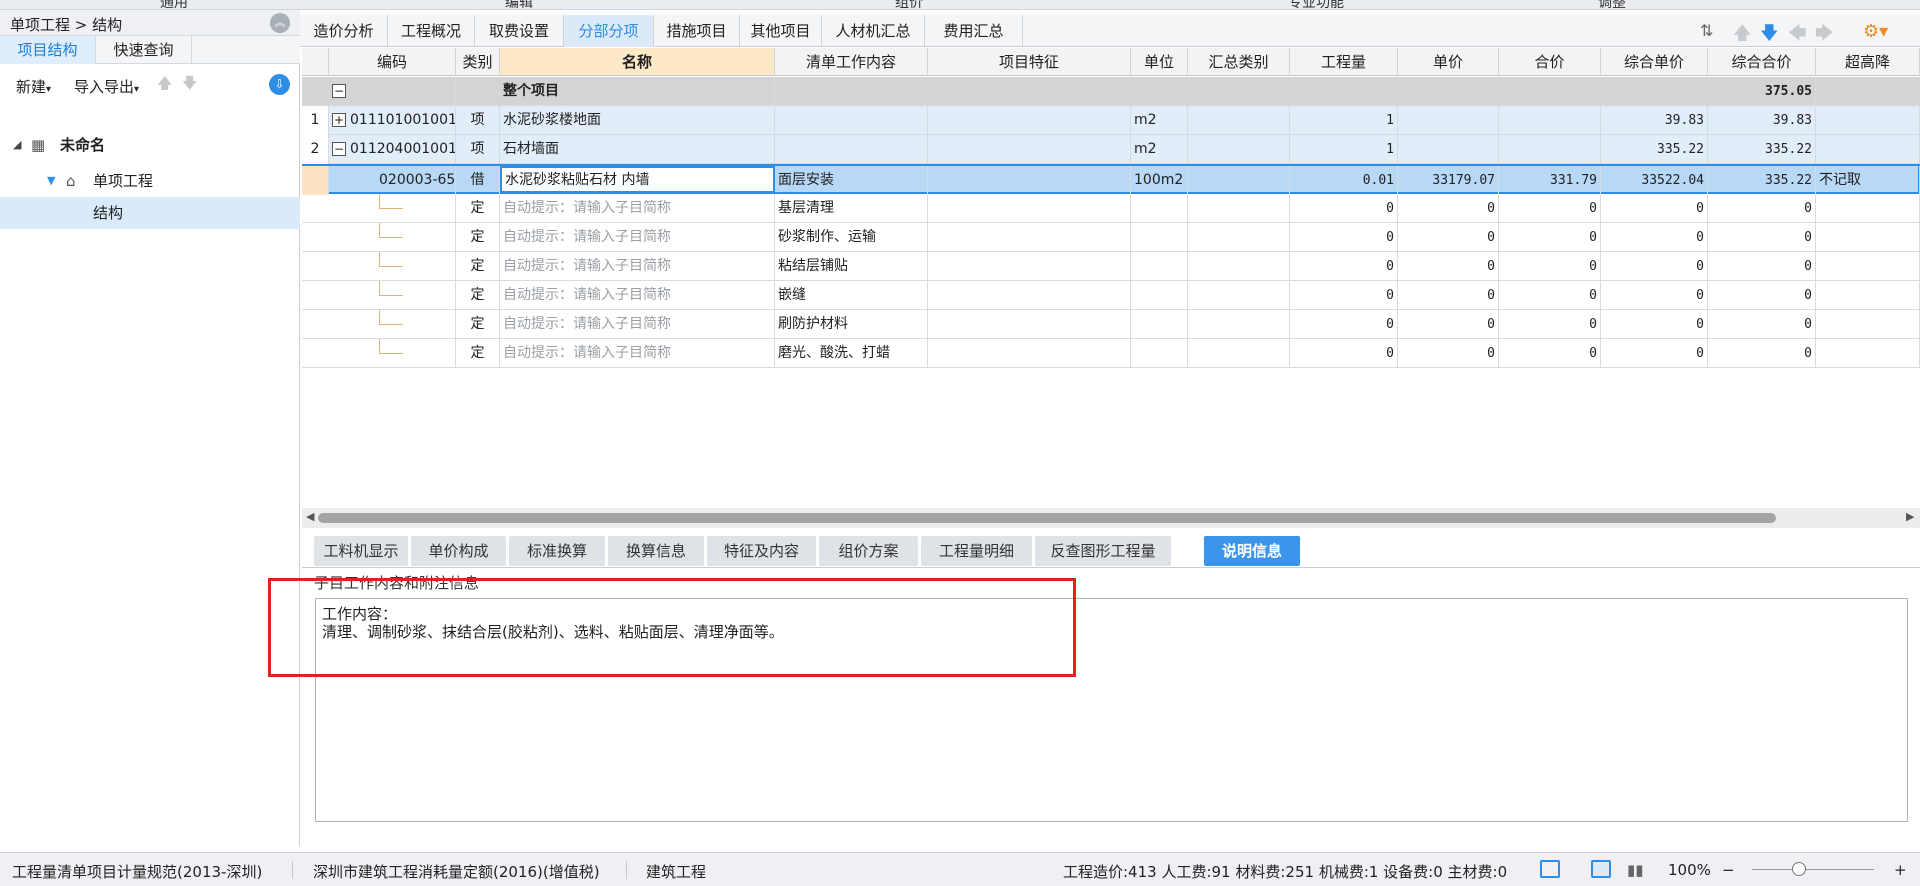 Image resolution: width=1920 pixels, height=886 pixels. Describe the element at coordinates (557, 551) in the screenshot. I see `tab-standard-conversion: 标准换算` at that location.